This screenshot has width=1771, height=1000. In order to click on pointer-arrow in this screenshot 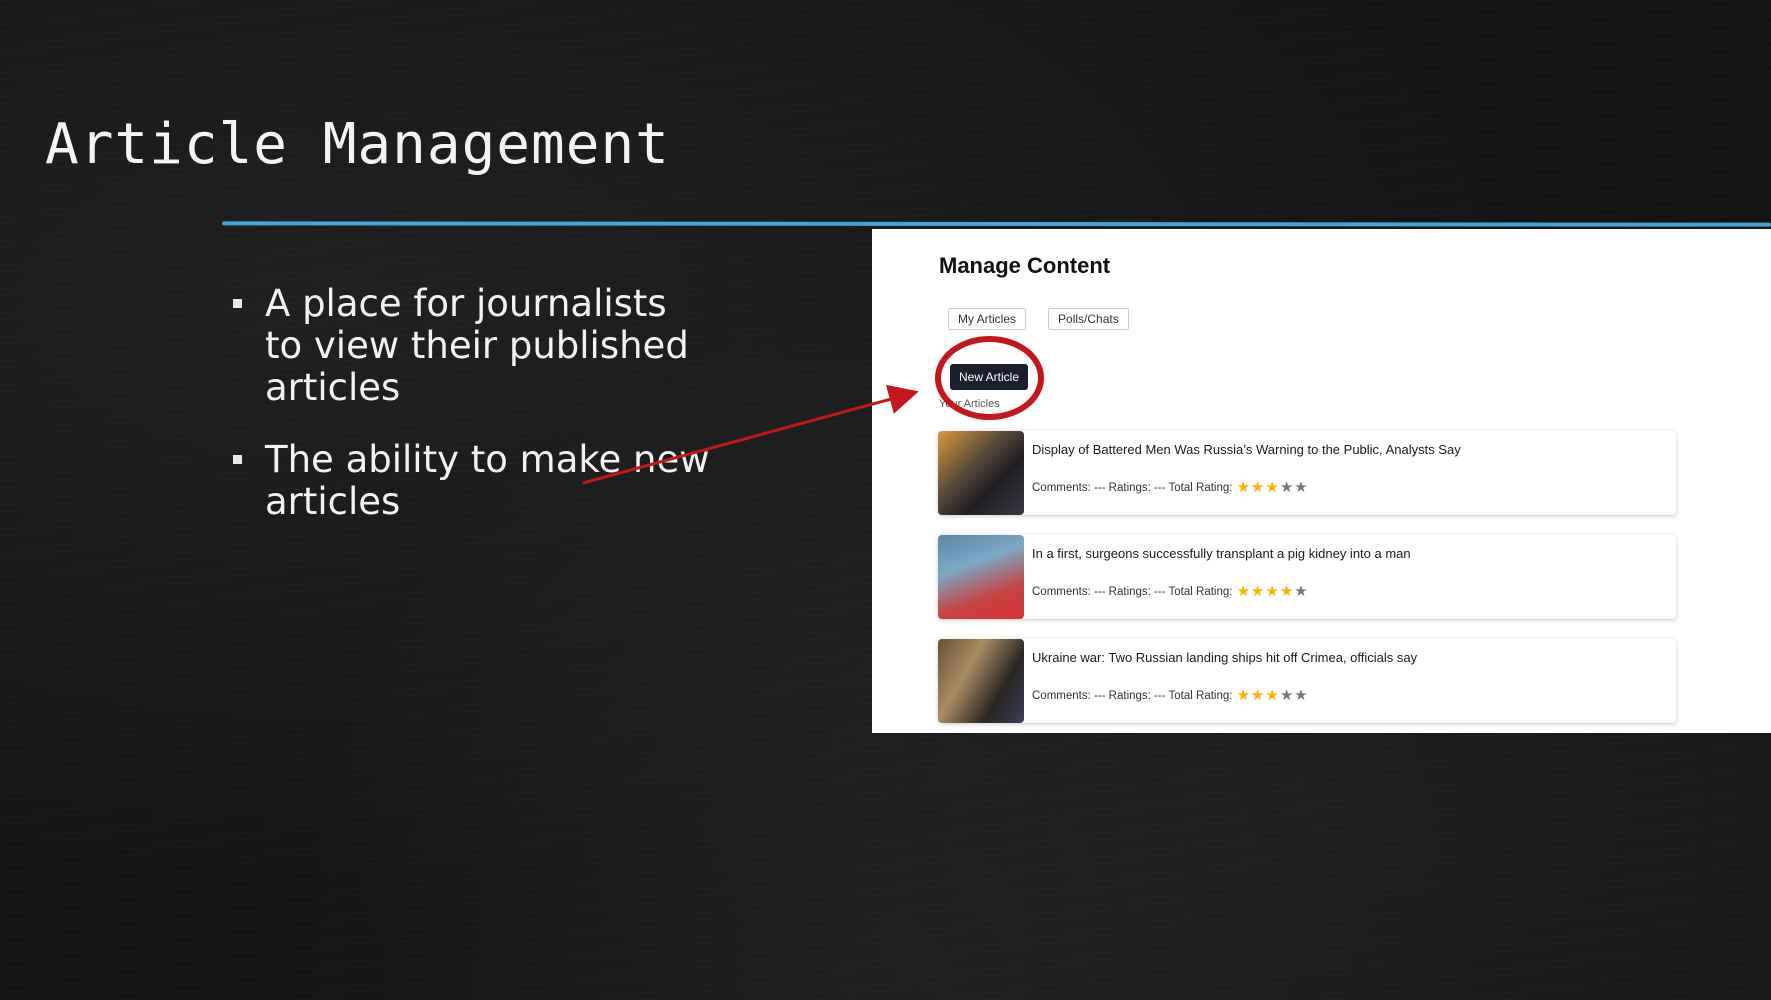, I will do `click(750, 434)`.